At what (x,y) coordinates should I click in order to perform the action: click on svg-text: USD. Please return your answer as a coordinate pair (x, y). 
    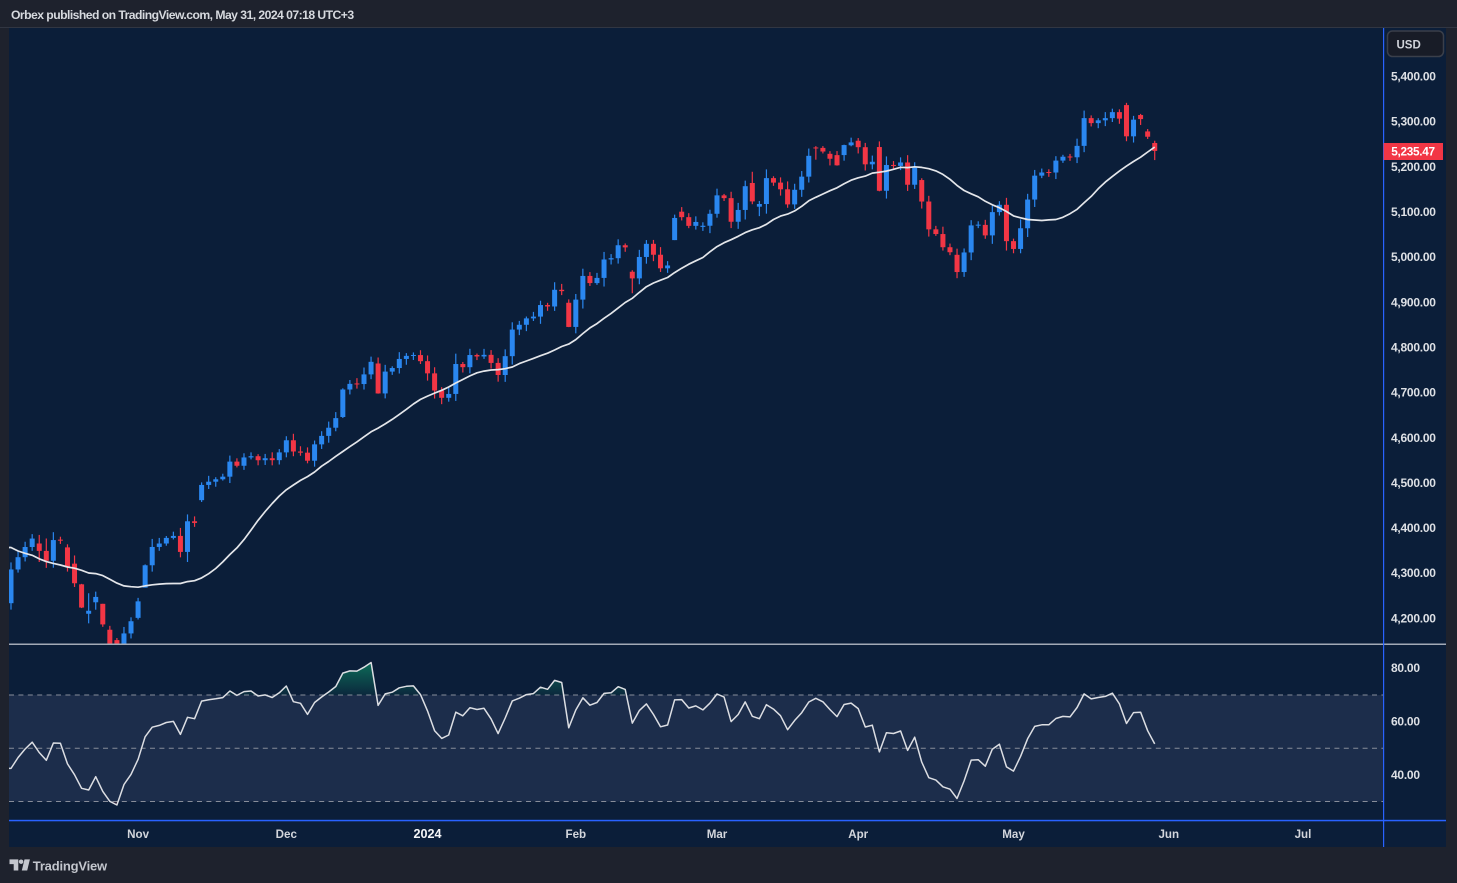
    Looking at the image, I should click on (1409, 46).